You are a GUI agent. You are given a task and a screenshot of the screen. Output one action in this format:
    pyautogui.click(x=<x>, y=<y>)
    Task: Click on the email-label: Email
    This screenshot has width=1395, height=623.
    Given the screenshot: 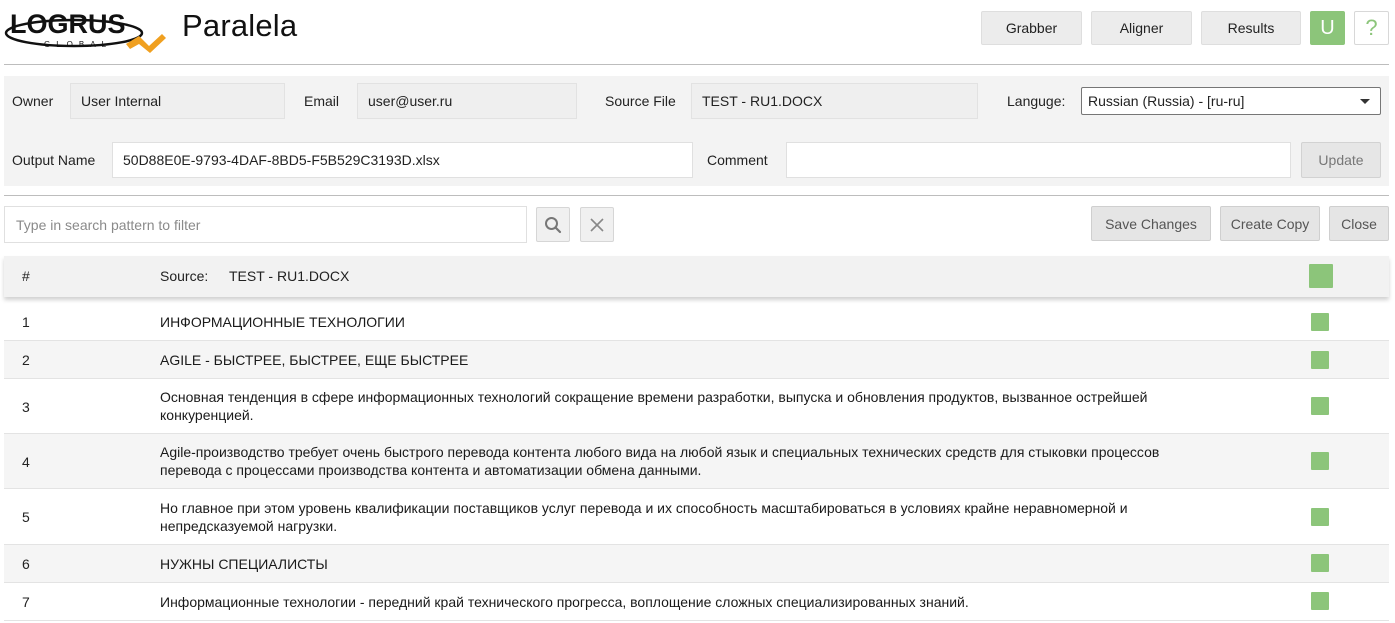 What is the action you would take?
    pyautogui.click(x=322, y=101)
    